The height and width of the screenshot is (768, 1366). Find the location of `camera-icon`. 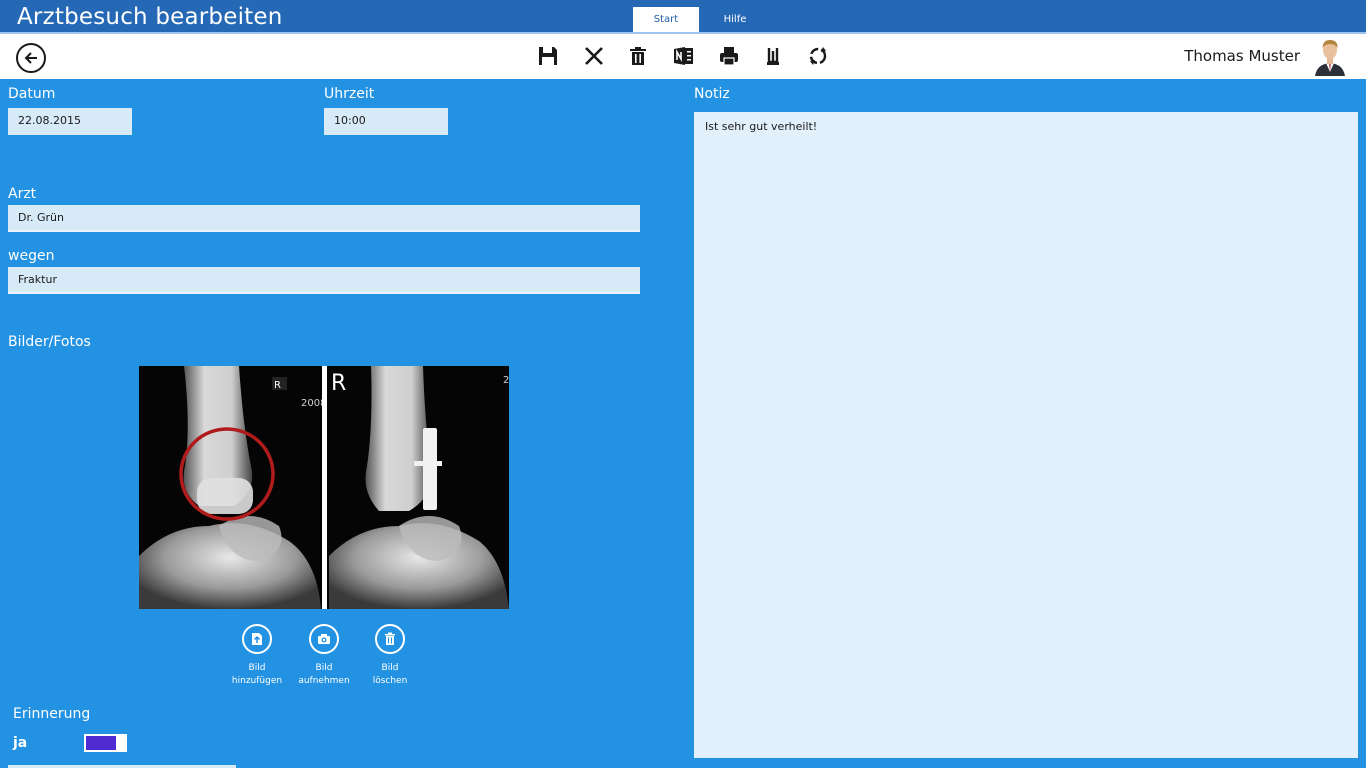

camera-icon is located at coordinates (324, 639).